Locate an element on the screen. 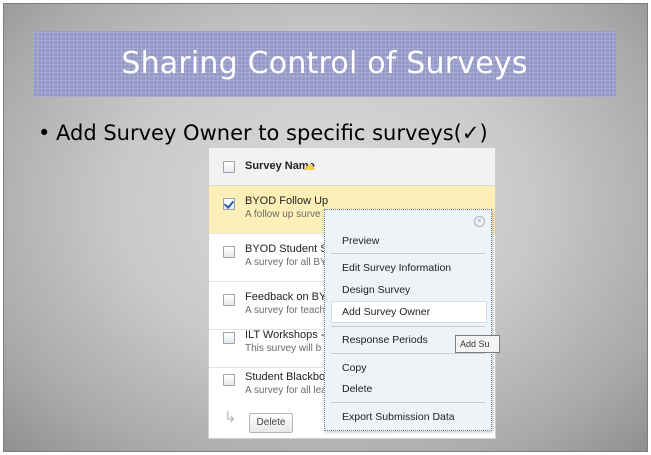  survey-description: A survey for all lea is located at coordinates (286, 390).